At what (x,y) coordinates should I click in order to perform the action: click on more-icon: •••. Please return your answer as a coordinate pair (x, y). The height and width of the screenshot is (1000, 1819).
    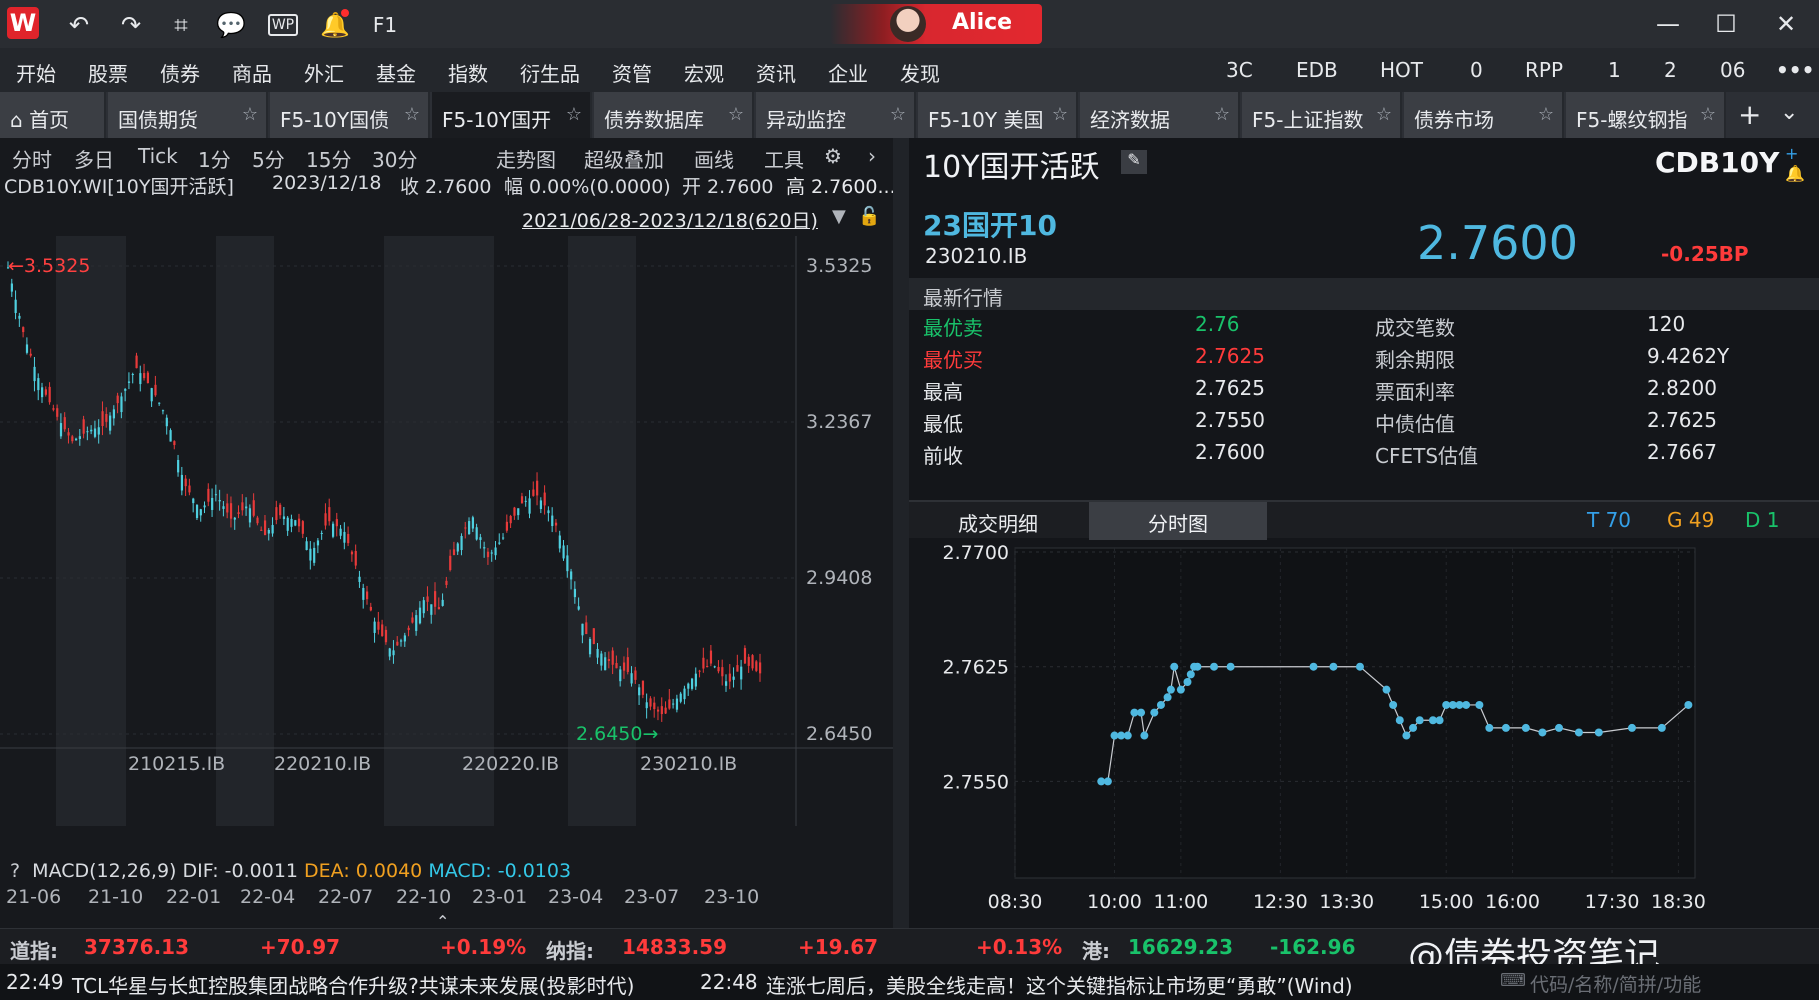
    Looking at the image, I should click on (1795, 70).